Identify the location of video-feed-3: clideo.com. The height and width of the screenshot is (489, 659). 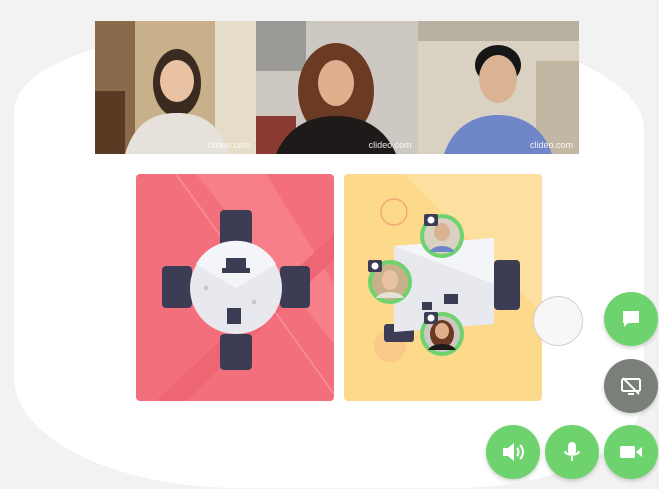
(498, 87).